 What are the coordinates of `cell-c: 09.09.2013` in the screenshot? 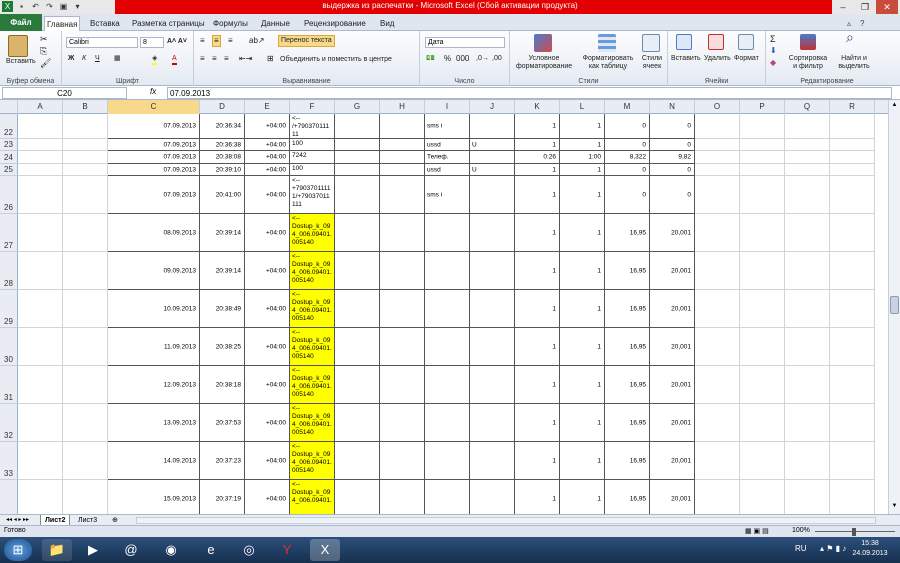 It's located at (154, 271).